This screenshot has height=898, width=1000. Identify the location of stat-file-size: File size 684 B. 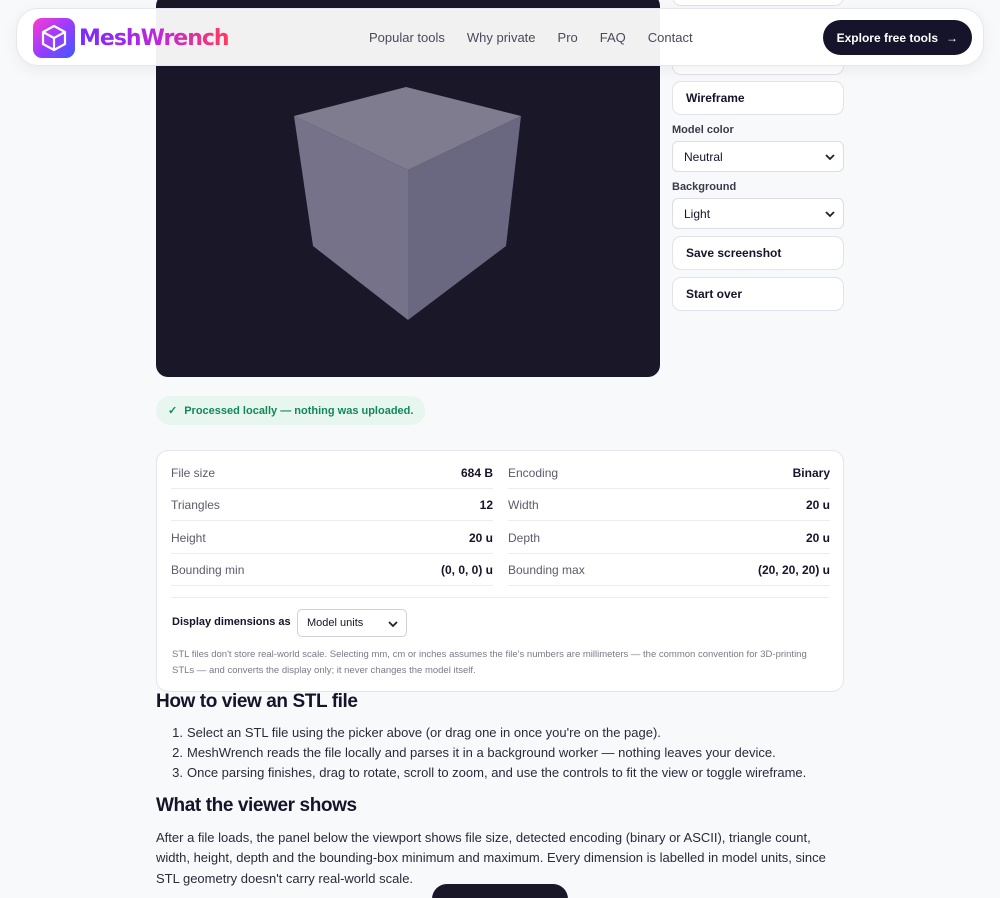
(332, 473).